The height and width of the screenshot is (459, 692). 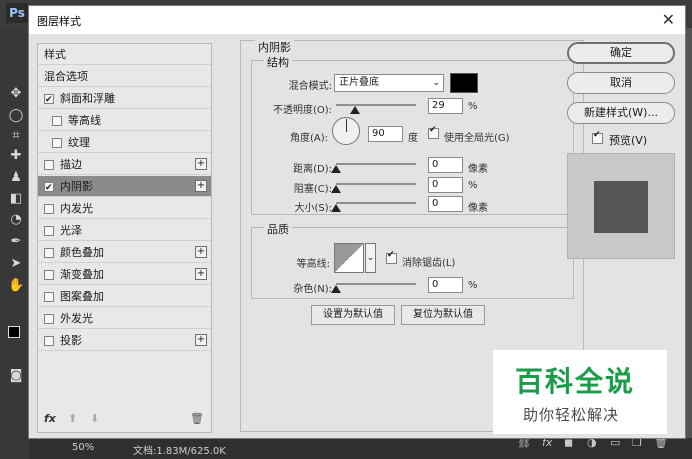 I want to click on gradient-overlay-checkbox, so click(x=49, y=275).